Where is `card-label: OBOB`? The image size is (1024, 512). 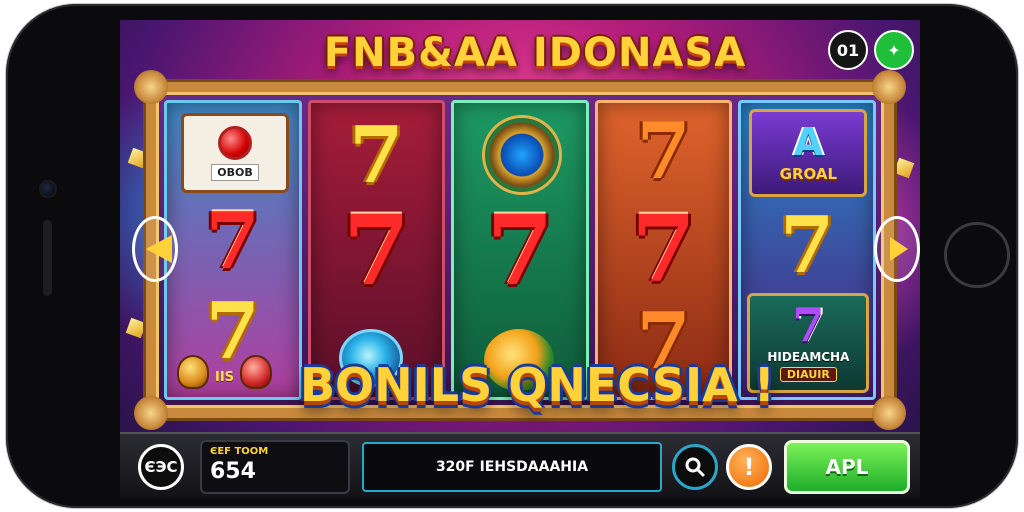 card-label: OBOB is located at coordinates (235, 172).